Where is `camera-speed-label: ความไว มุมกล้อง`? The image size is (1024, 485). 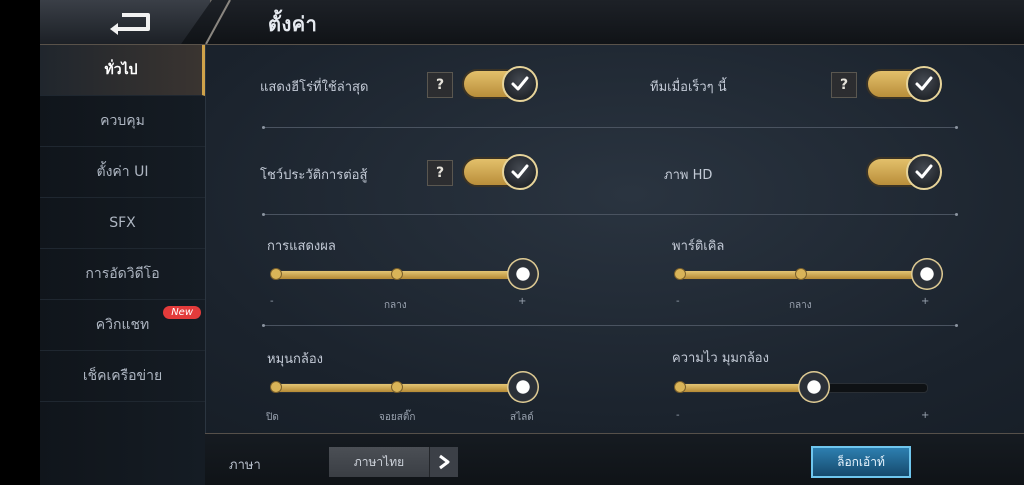
camera-speed-label: ความไว มุมกล้อง is located at coordinates (720, 358).